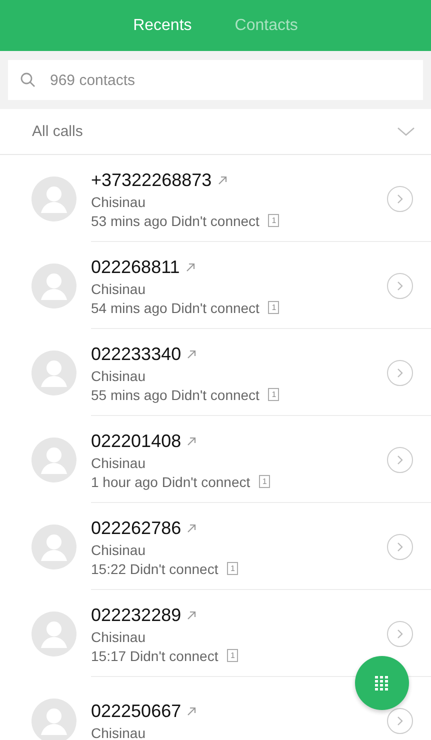 This screenshot has width=431, height=740. I want to click on dialpad-icon, so click(382, 683).